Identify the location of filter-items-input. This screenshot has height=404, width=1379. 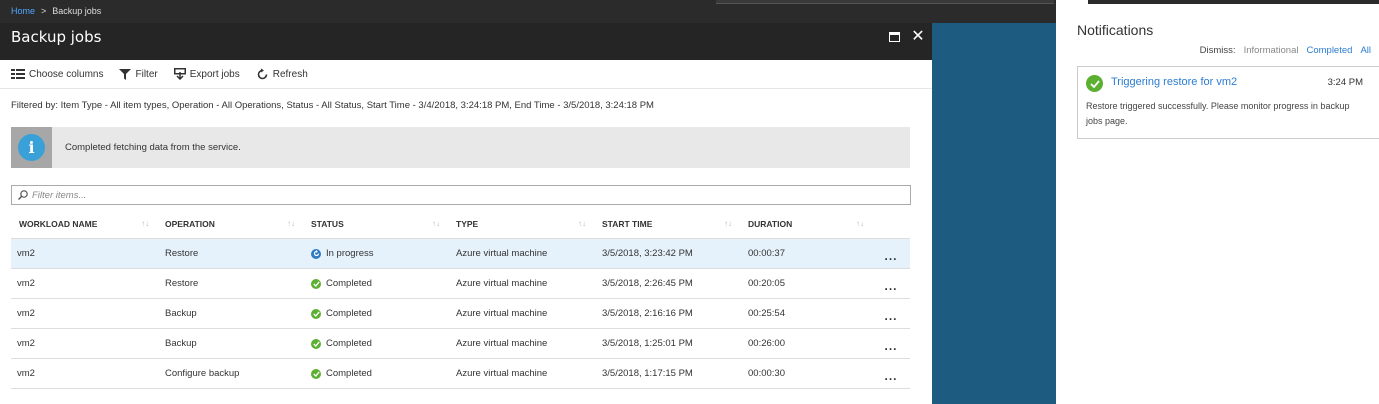
(462, 195).